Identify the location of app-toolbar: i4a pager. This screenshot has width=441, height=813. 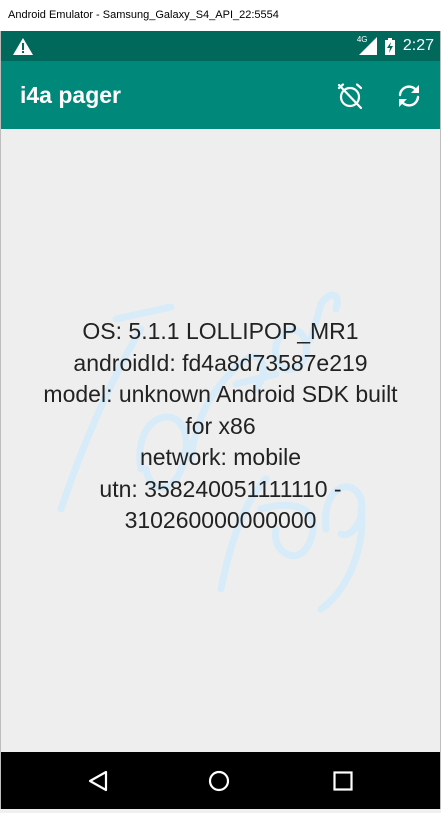
(220, 95).